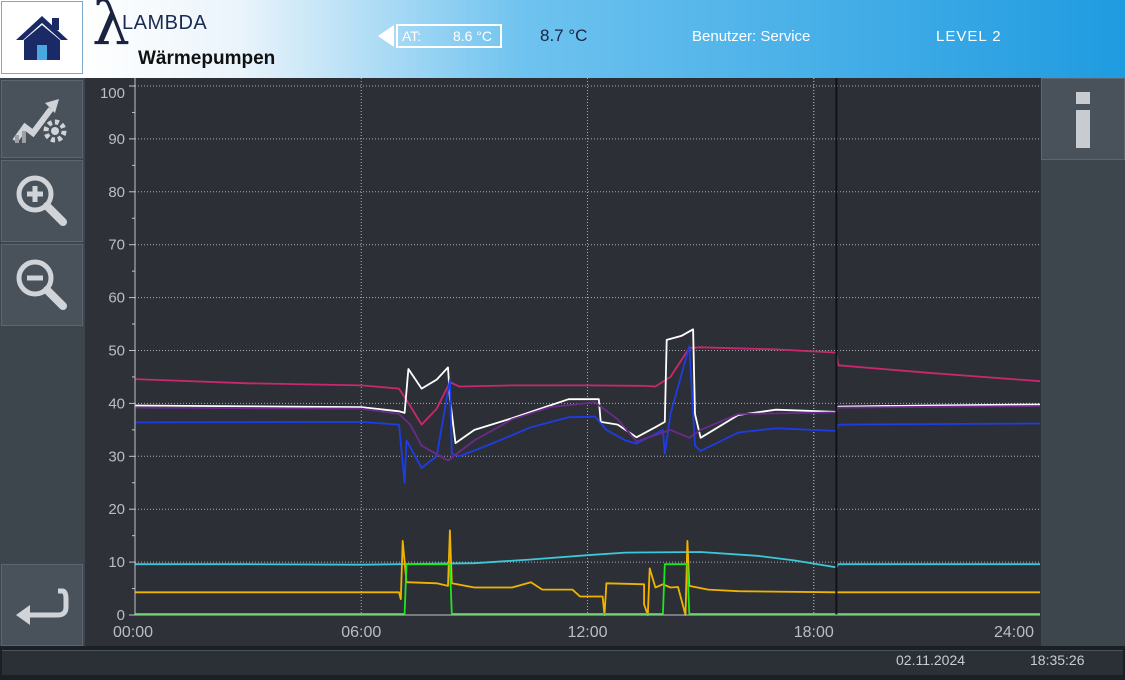  I want to click on zoom-in-button, so click(42, 201).